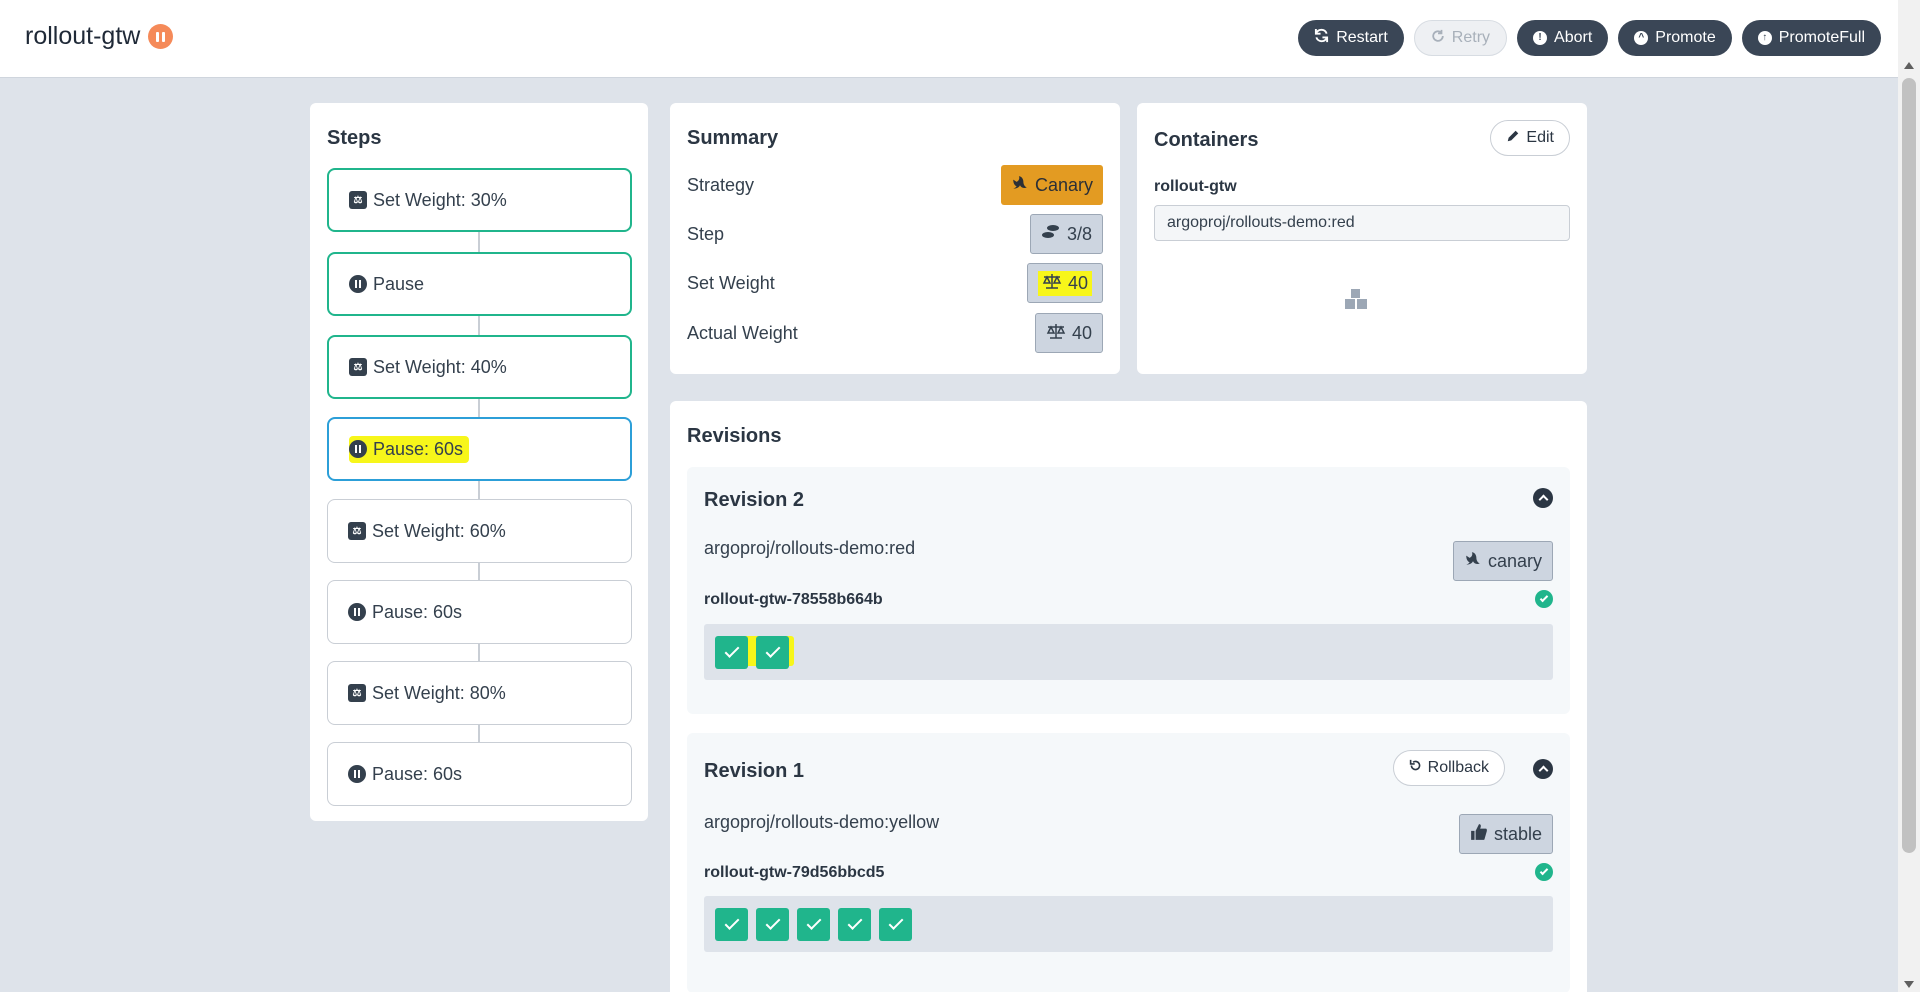 This screenshot has height=992, width=1920. What do you see at coordinates (1909, 465) in the screenshot?
I see `scroll-thumb` at bounding box center [1909, 465].